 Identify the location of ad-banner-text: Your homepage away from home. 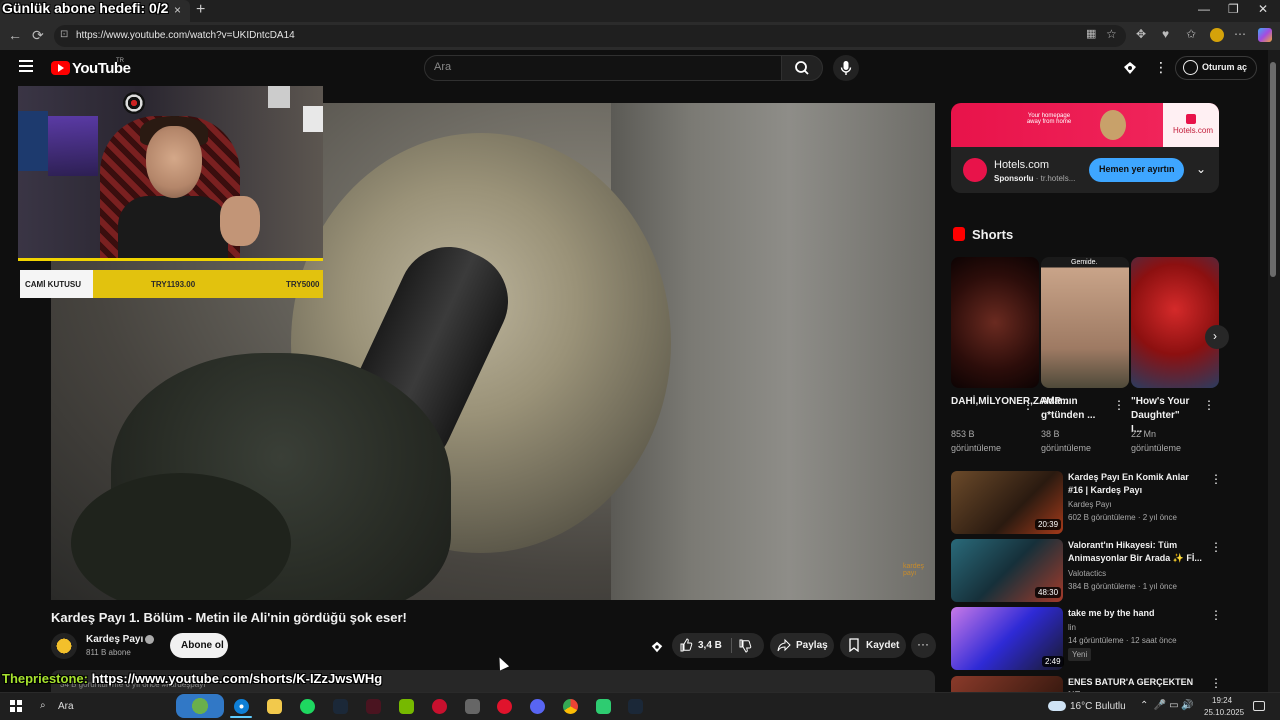
(1049, 119).